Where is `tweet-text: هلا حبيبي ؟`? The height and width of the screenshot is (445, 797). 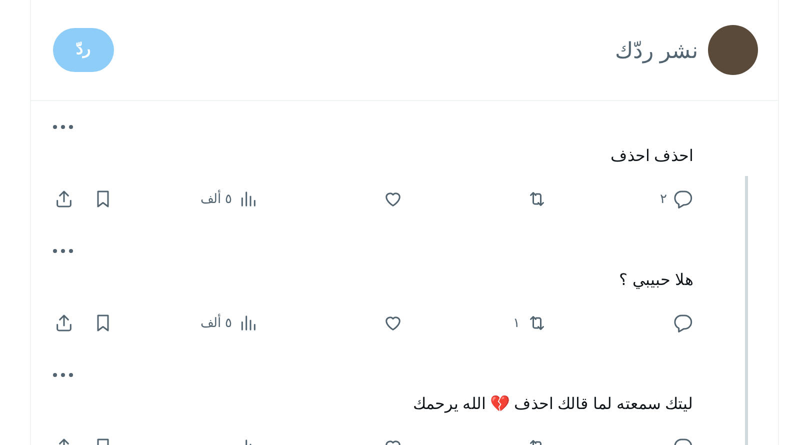
tweet-text: هلا حبيبي ؟ is located at coordinates (656, 281).